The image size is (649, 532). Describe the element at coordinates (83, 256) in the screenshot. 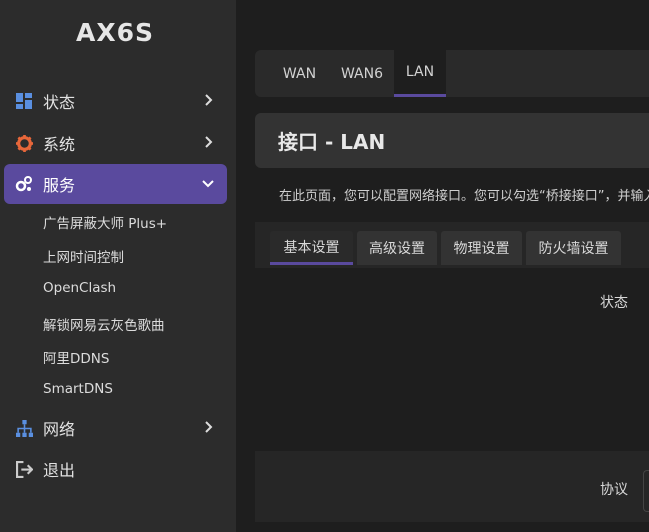

I see `submenu-item-time-control: 上网时间控制` at that location.